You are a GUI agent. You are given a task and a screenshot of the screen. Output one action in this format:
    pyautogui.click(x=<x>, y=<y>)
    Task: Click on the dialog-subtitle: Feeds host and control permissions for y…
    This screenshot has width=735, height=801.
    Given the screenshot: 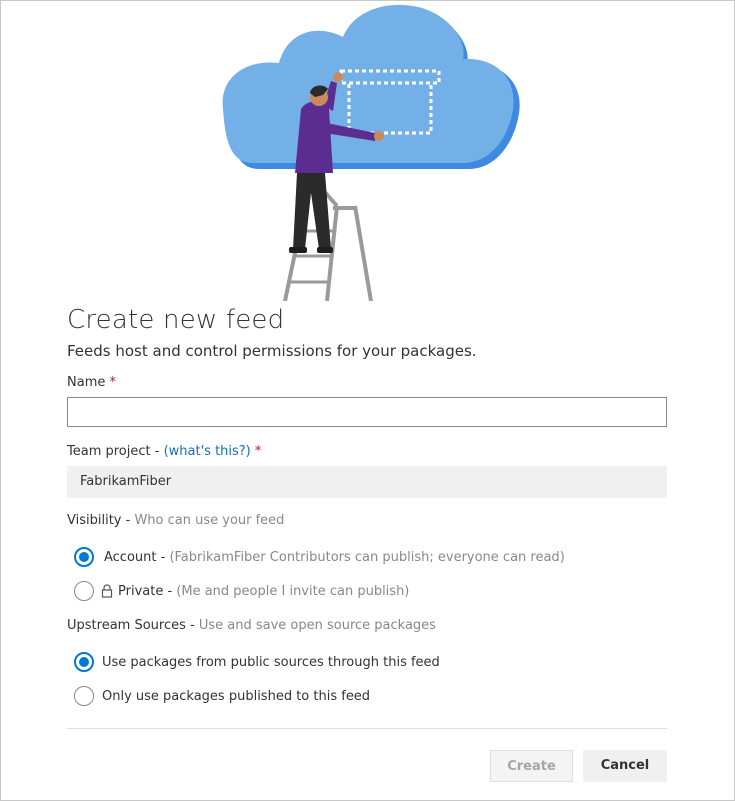 What is the action you would take?
    pyautogui.click(x=272, y=351)
    